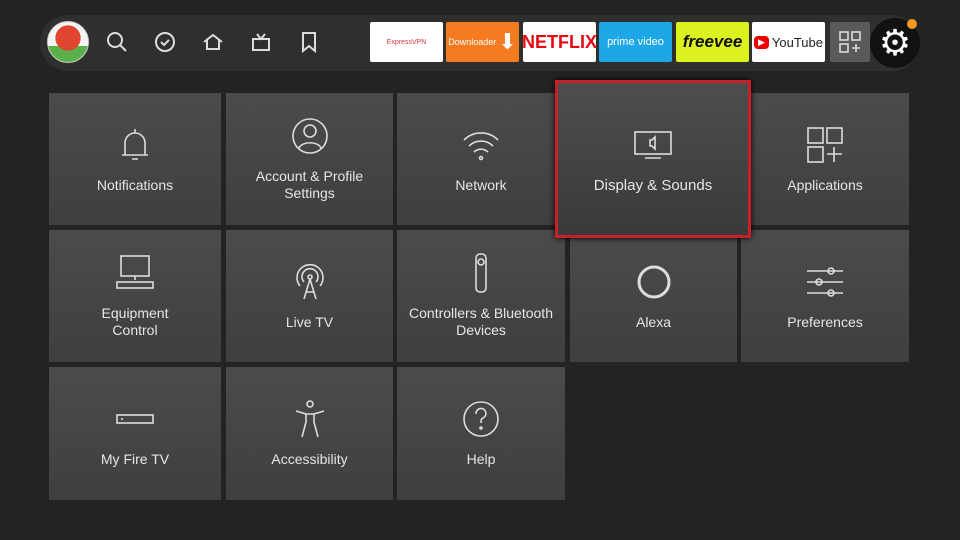 The width and height of the screenshot is (960, 540). I want to click on download-arrow-icon: ⬇, so click(507, 41).